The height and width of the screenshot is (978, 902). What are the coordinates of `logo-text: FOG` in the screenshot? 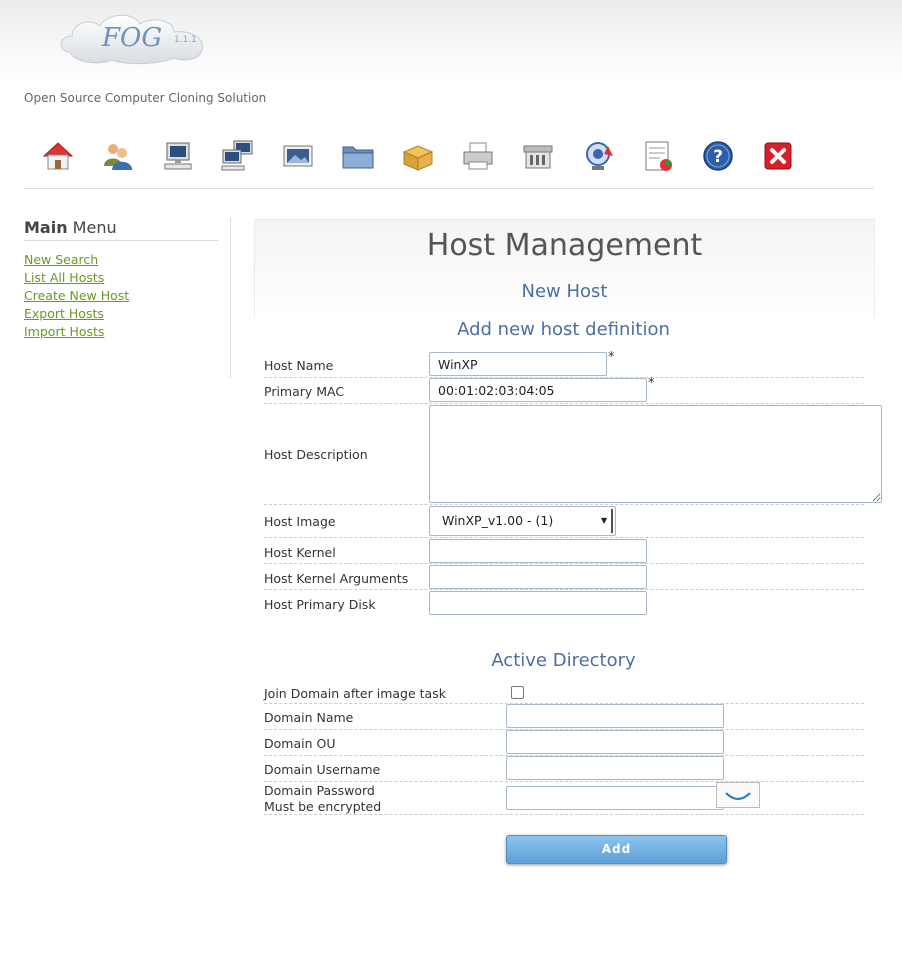 It's located at (131, 38).